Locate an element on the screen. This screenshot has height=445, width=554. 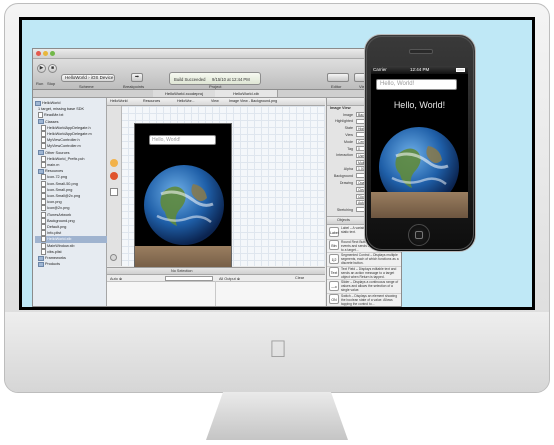
variables-search-field is located at coordinates (189, 278).